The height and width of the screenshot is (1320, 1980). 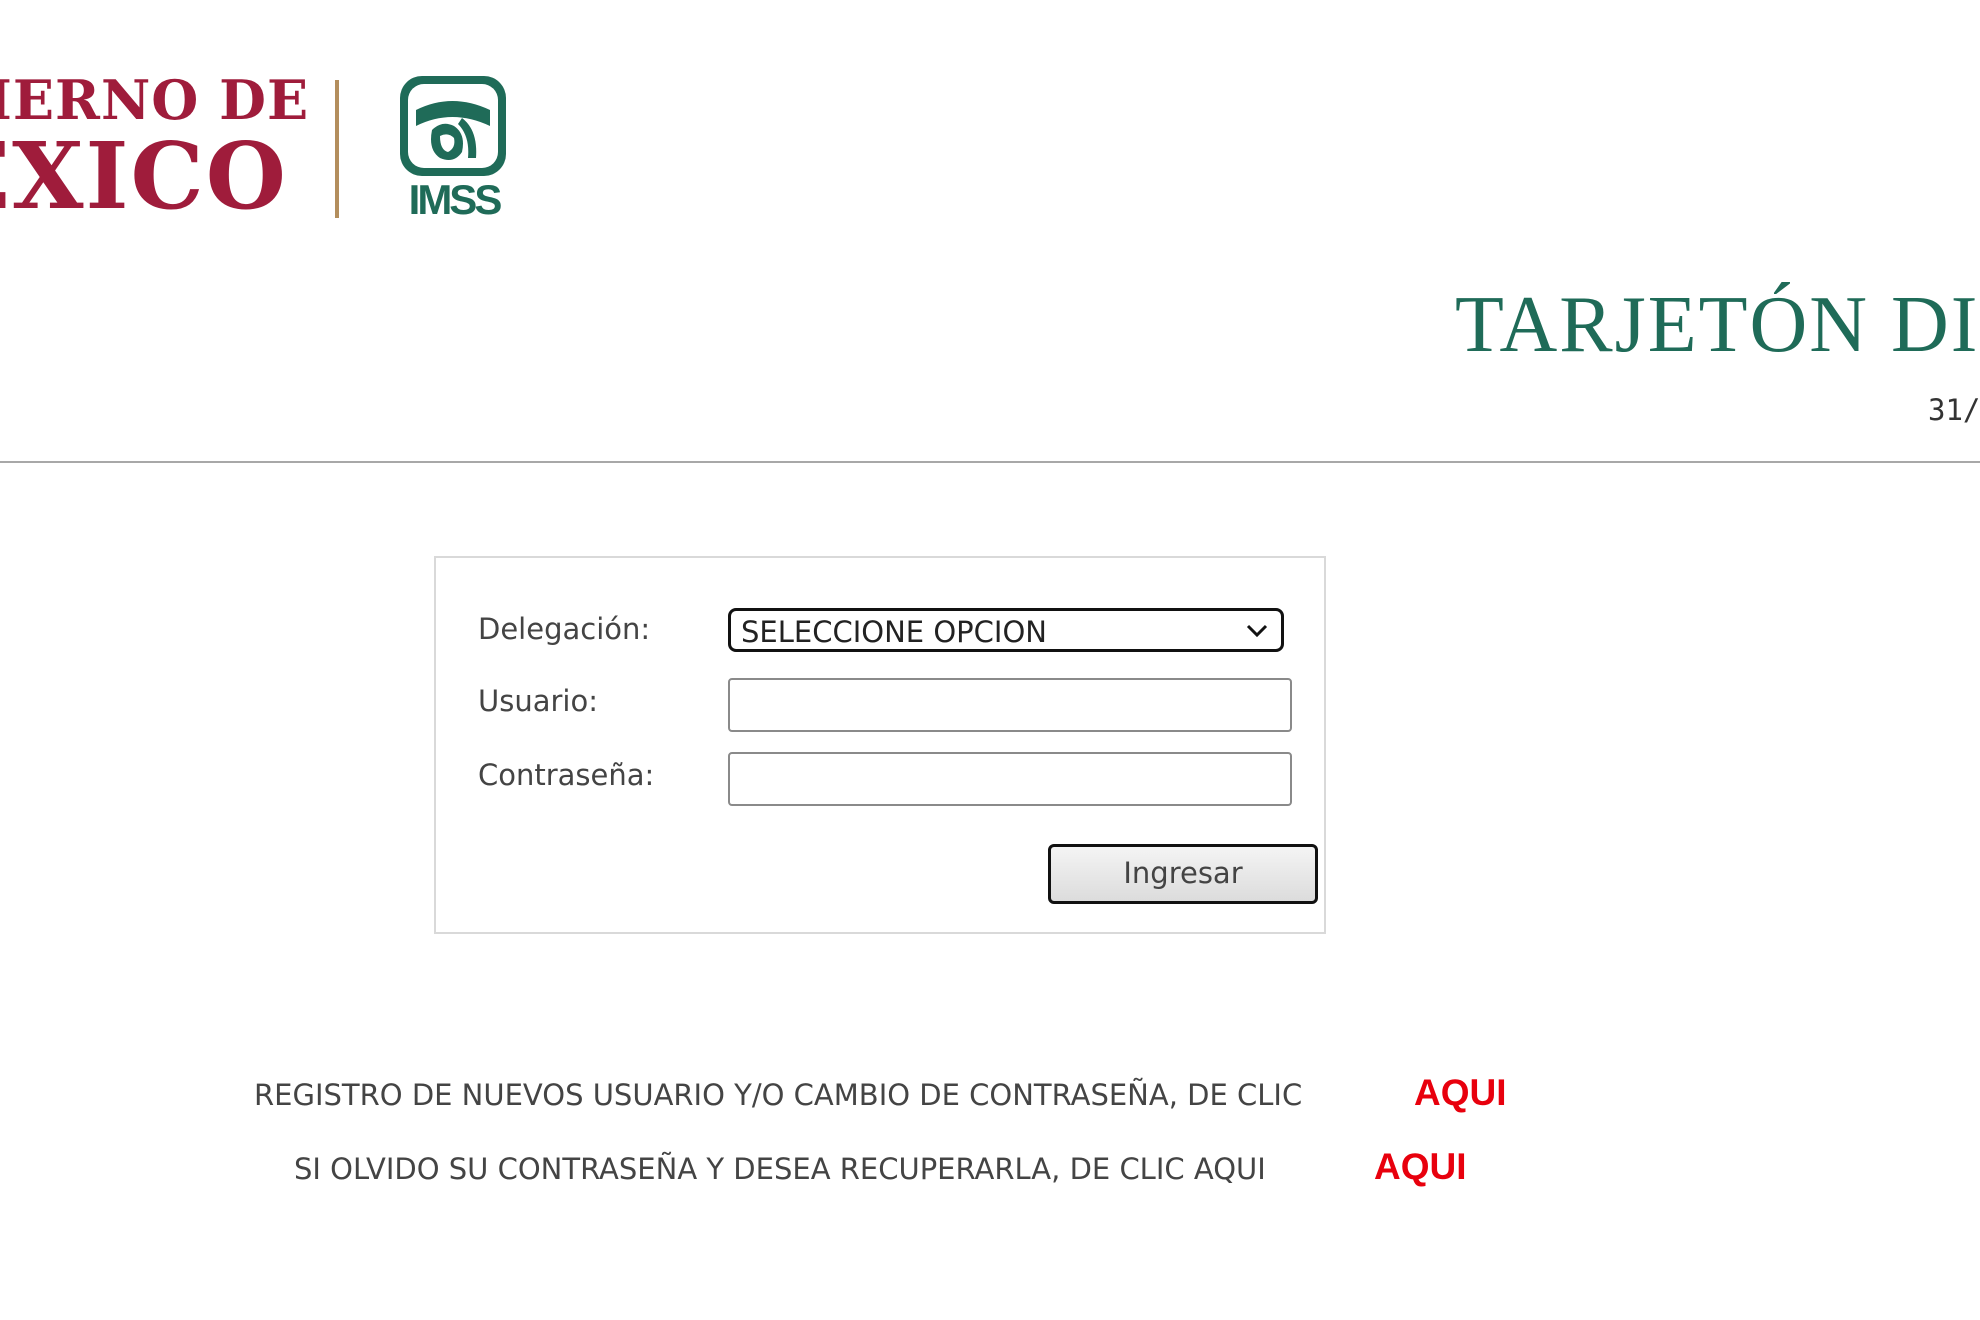 What do you see at coordinates (1010, 779) in the screenshot?
I see `contrasena-input` at bounding box center [1010, 779].